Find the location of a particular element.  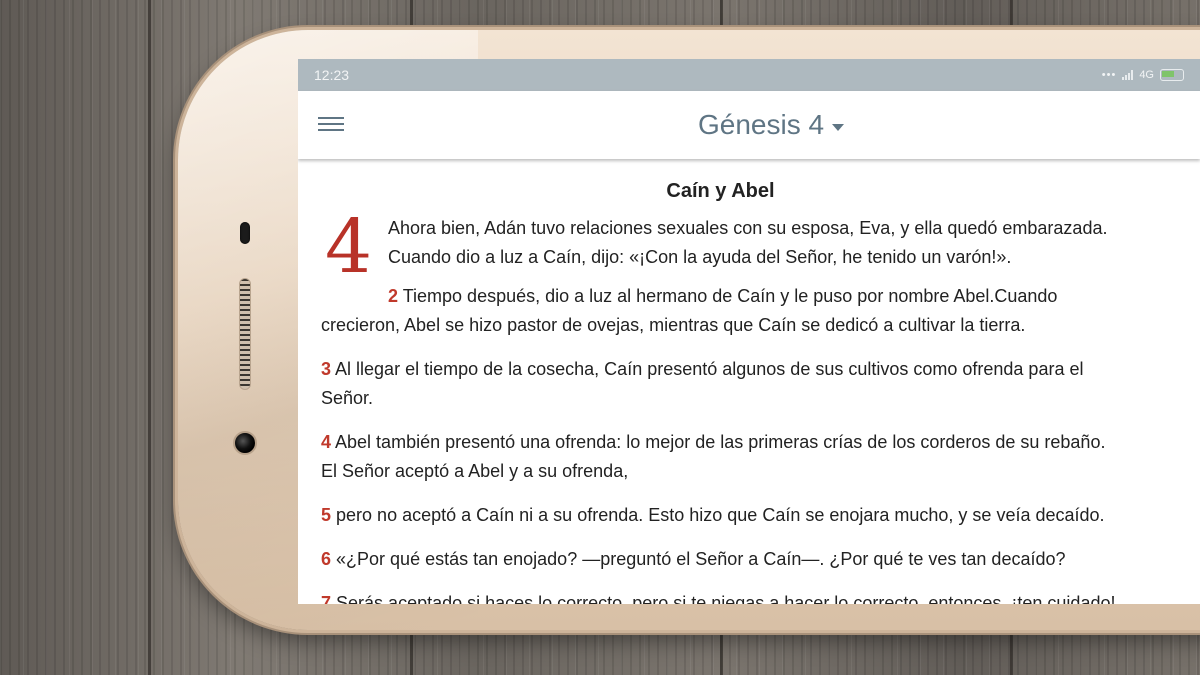

front-camera is located at coordinates (245, 443).